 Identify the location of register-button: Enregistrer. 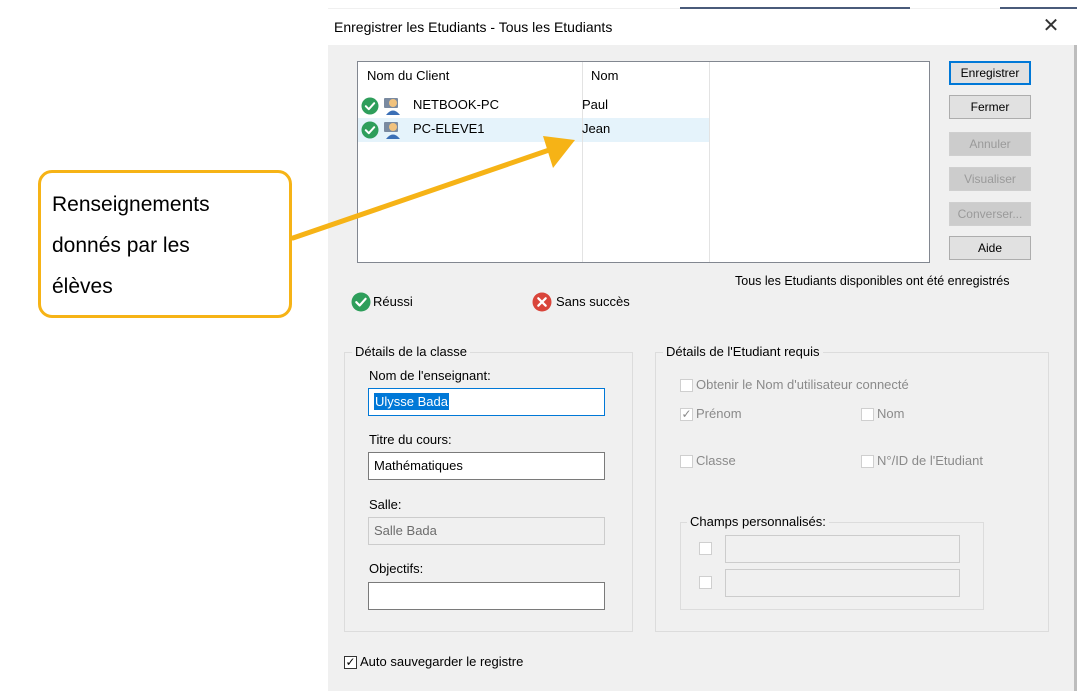
(990, 73).